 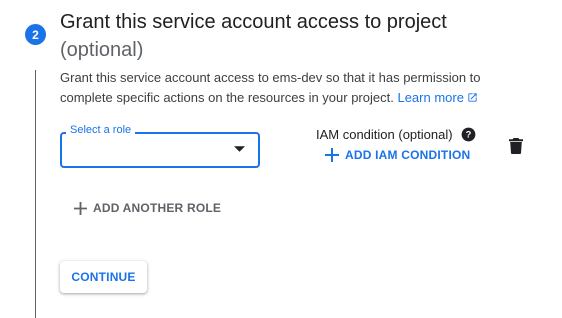 I want to click on add-another-role-button: ADD ANOTHER ROLE, so click(x=147, y=208).